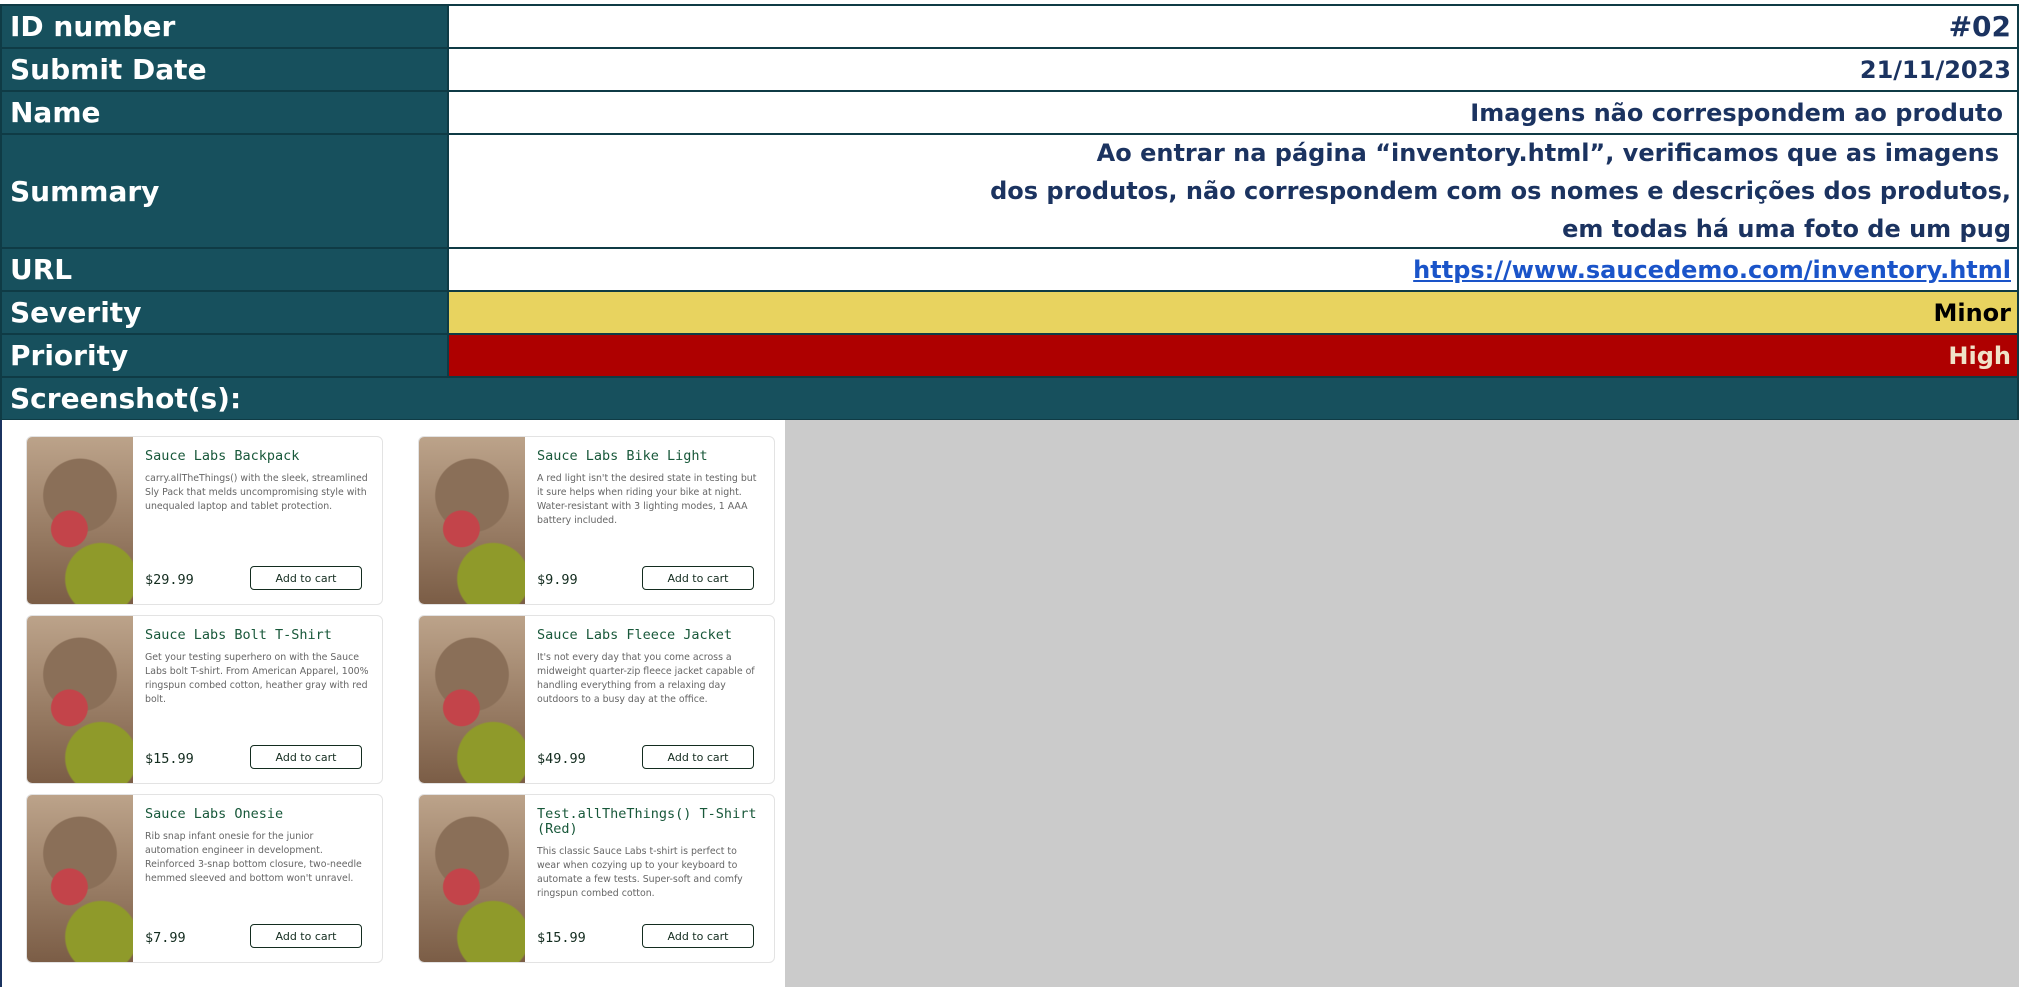  What do you see at coordinates (1233, 69) in the screenshot?
I see `submit-date-value: 21/11/2023` at bounding box center [1233, 69].